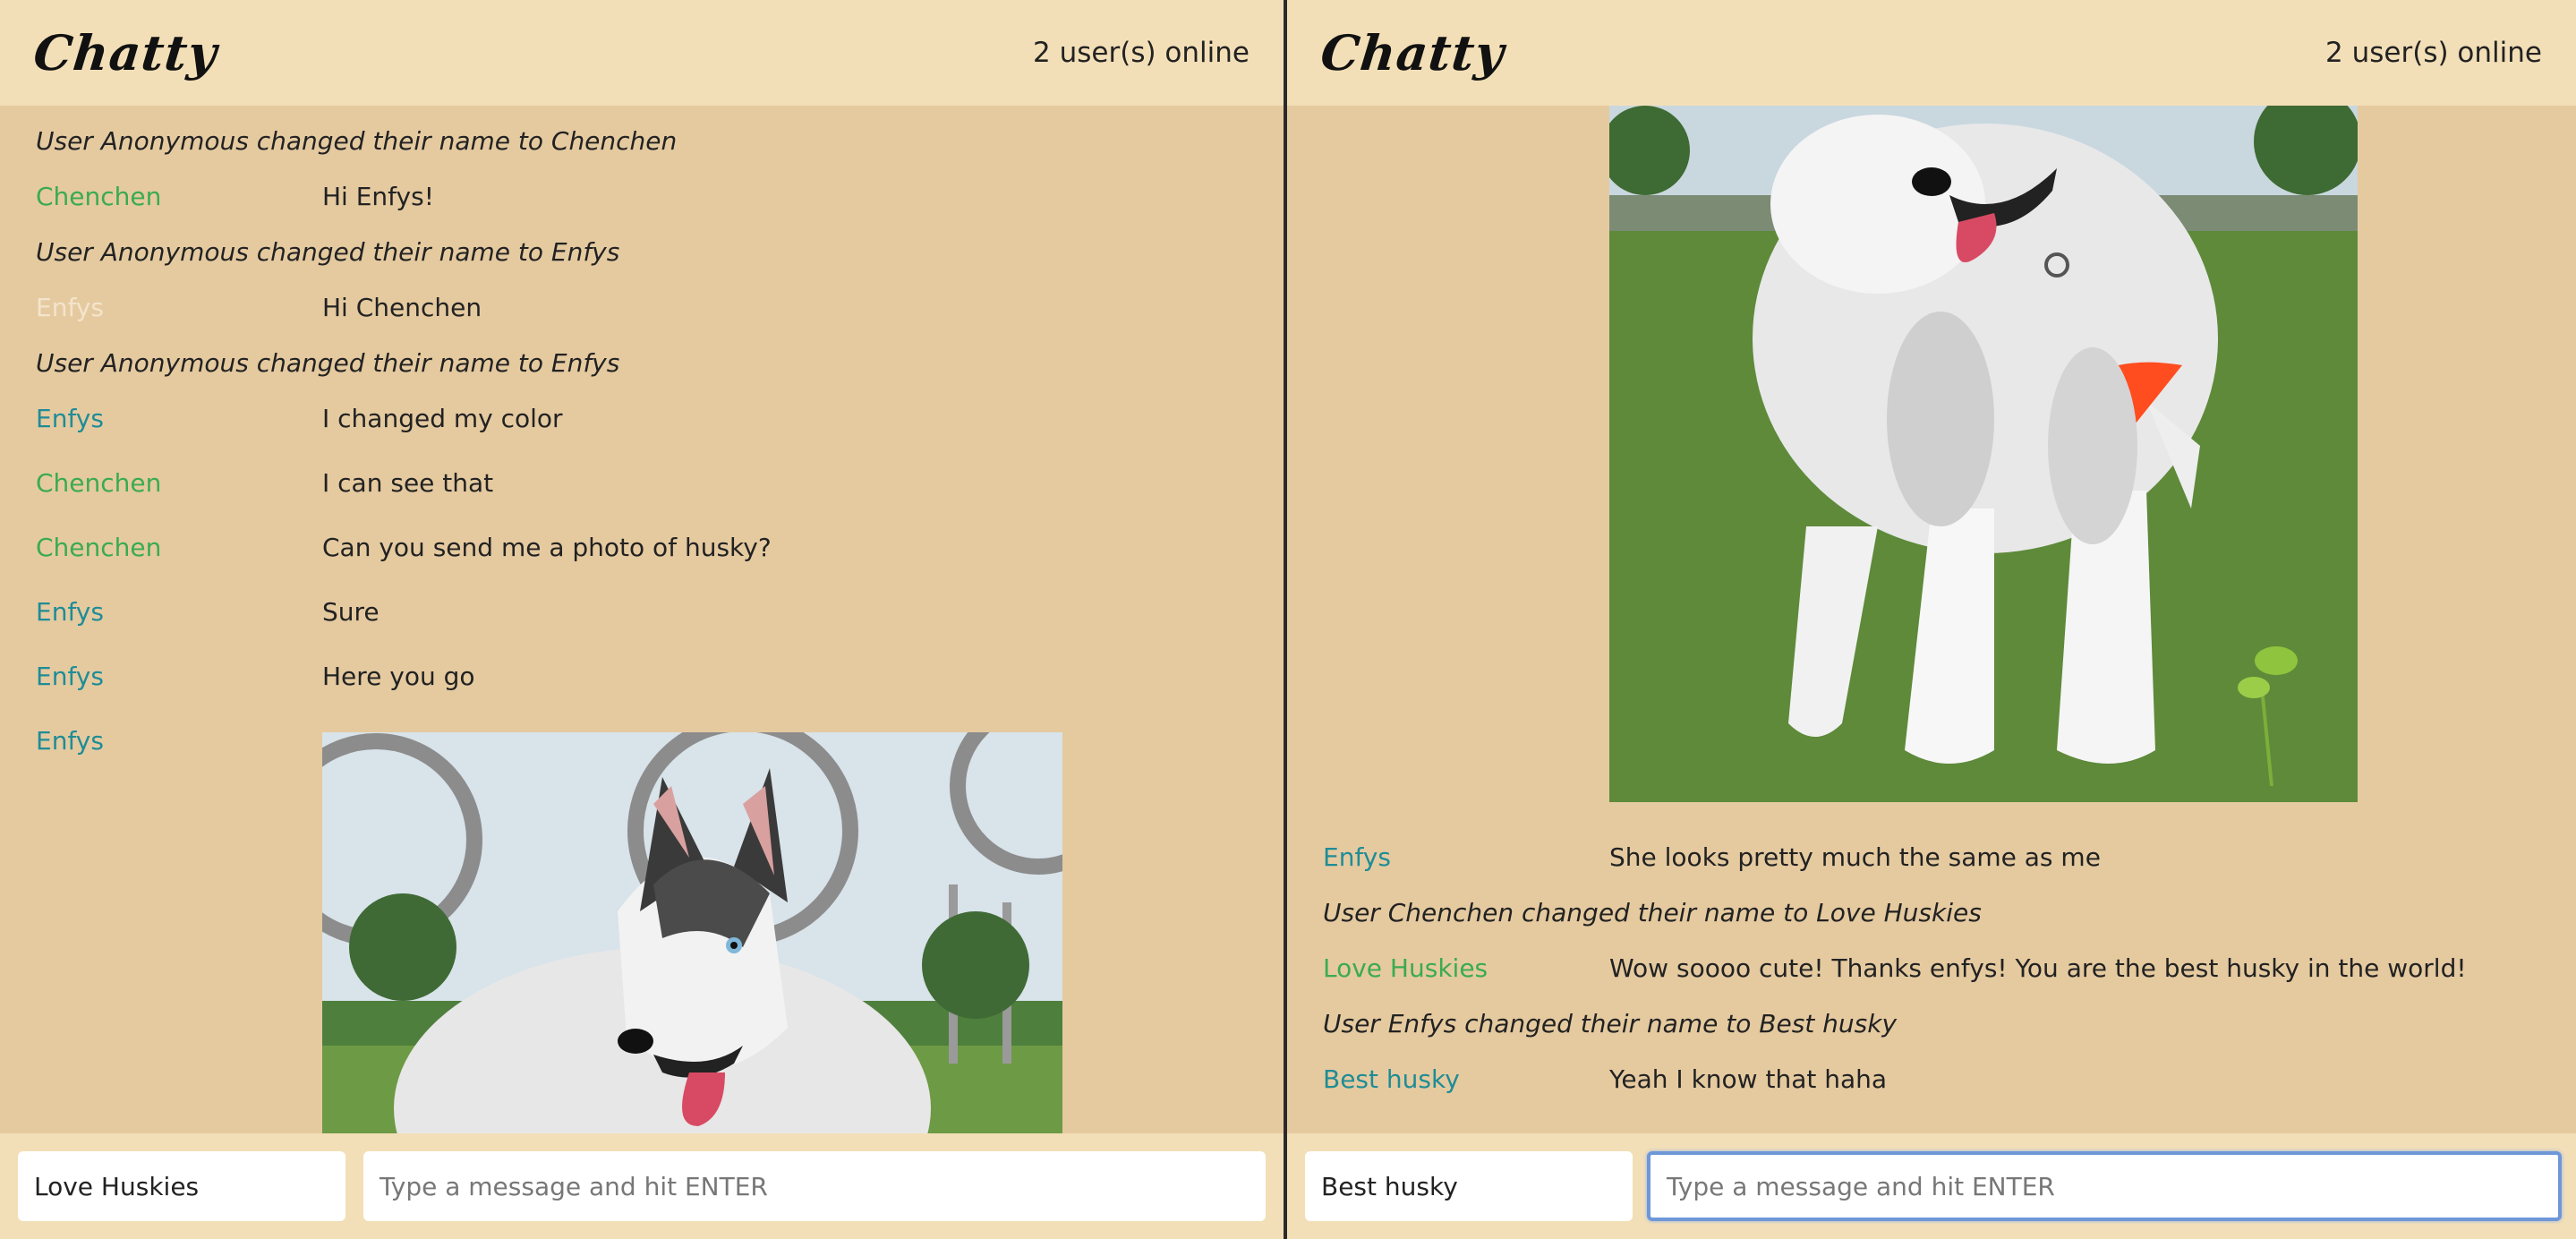  Describe the element at coordinates (1405, 968) in the screenshot. I see `message-username: Love Huskies` at that location.